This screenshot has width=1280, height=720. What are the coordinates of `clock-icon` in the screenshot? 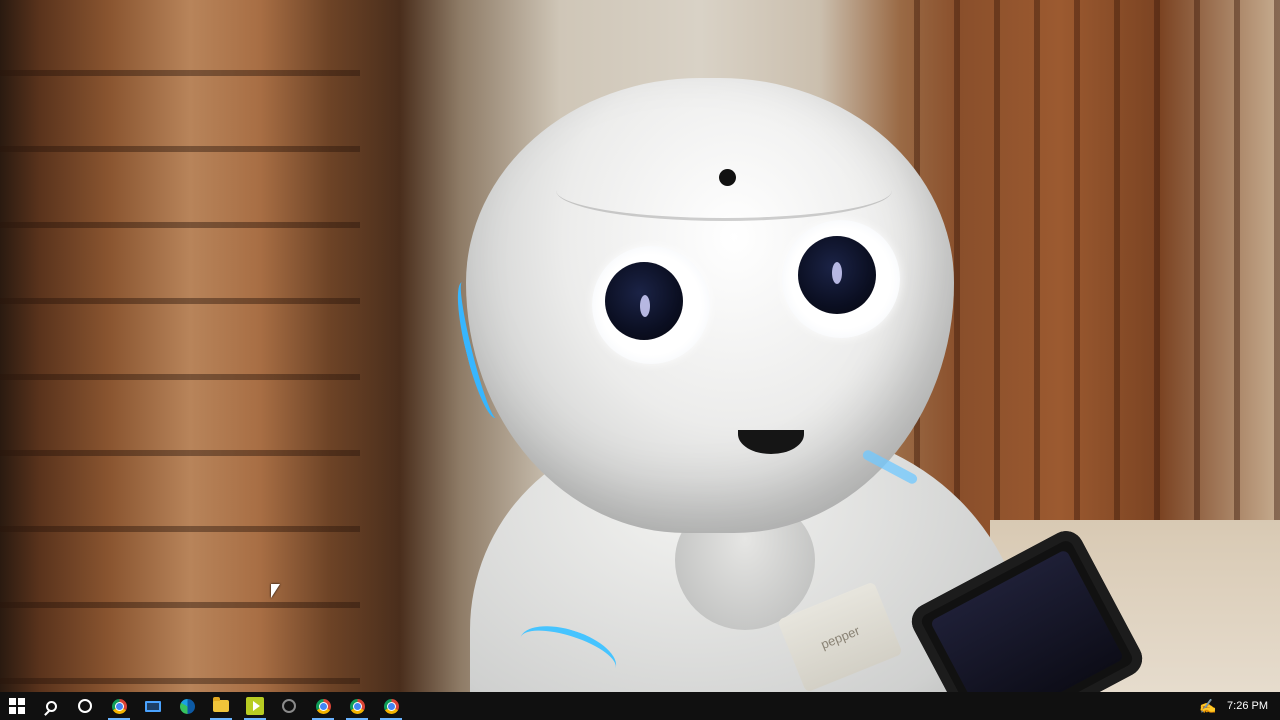 It's located at (289, 706).